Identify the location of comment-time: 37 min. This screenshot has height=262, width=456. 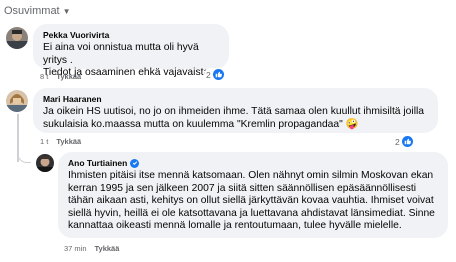
(75, 248).